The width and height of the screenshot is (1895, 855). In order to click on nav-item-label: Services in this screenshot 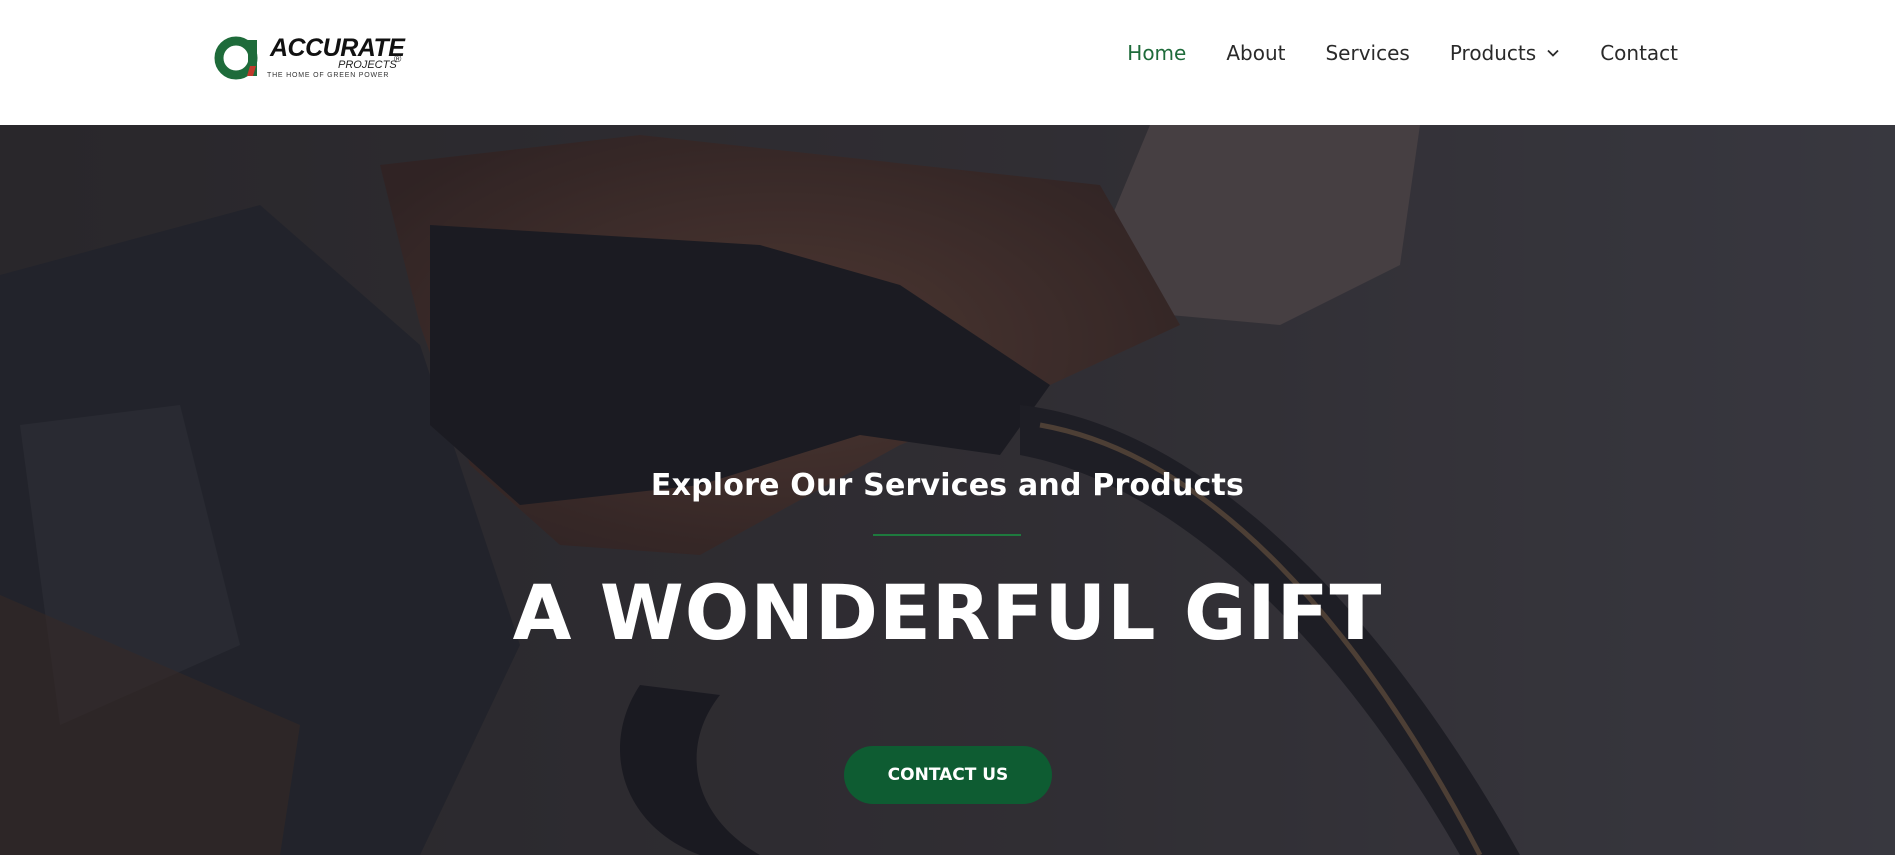, I will do `click(1367, 53)`.